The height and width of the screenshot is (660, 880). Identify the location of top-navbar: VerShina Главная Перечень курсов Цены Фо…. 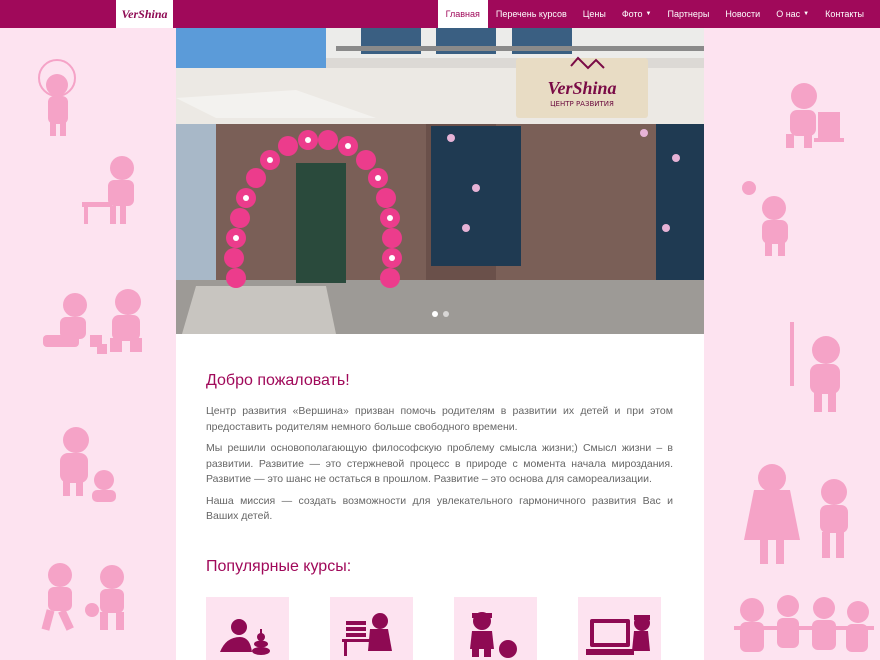
(440, 14).